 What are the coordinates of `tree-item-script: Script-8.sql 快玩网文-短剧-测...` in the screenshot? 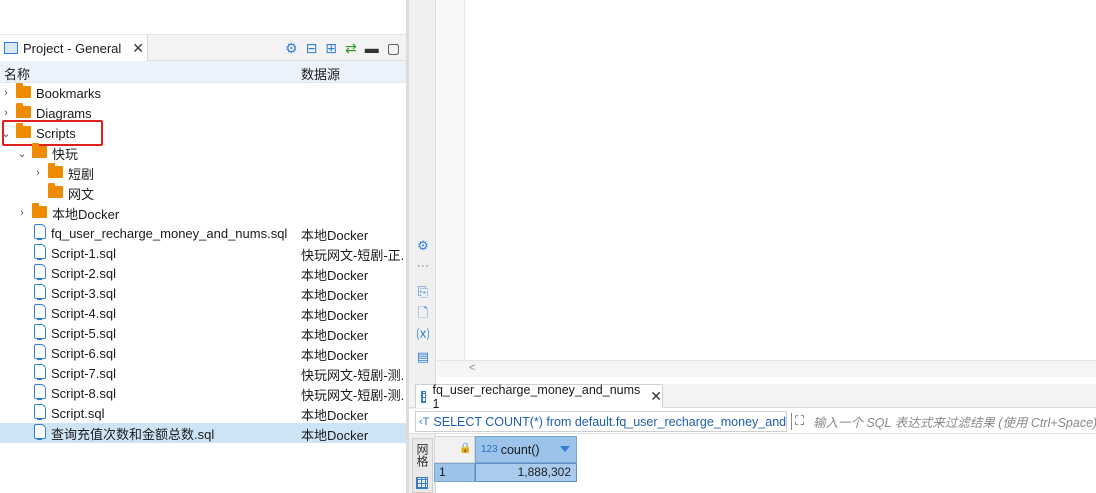 It's located at (203, 393).